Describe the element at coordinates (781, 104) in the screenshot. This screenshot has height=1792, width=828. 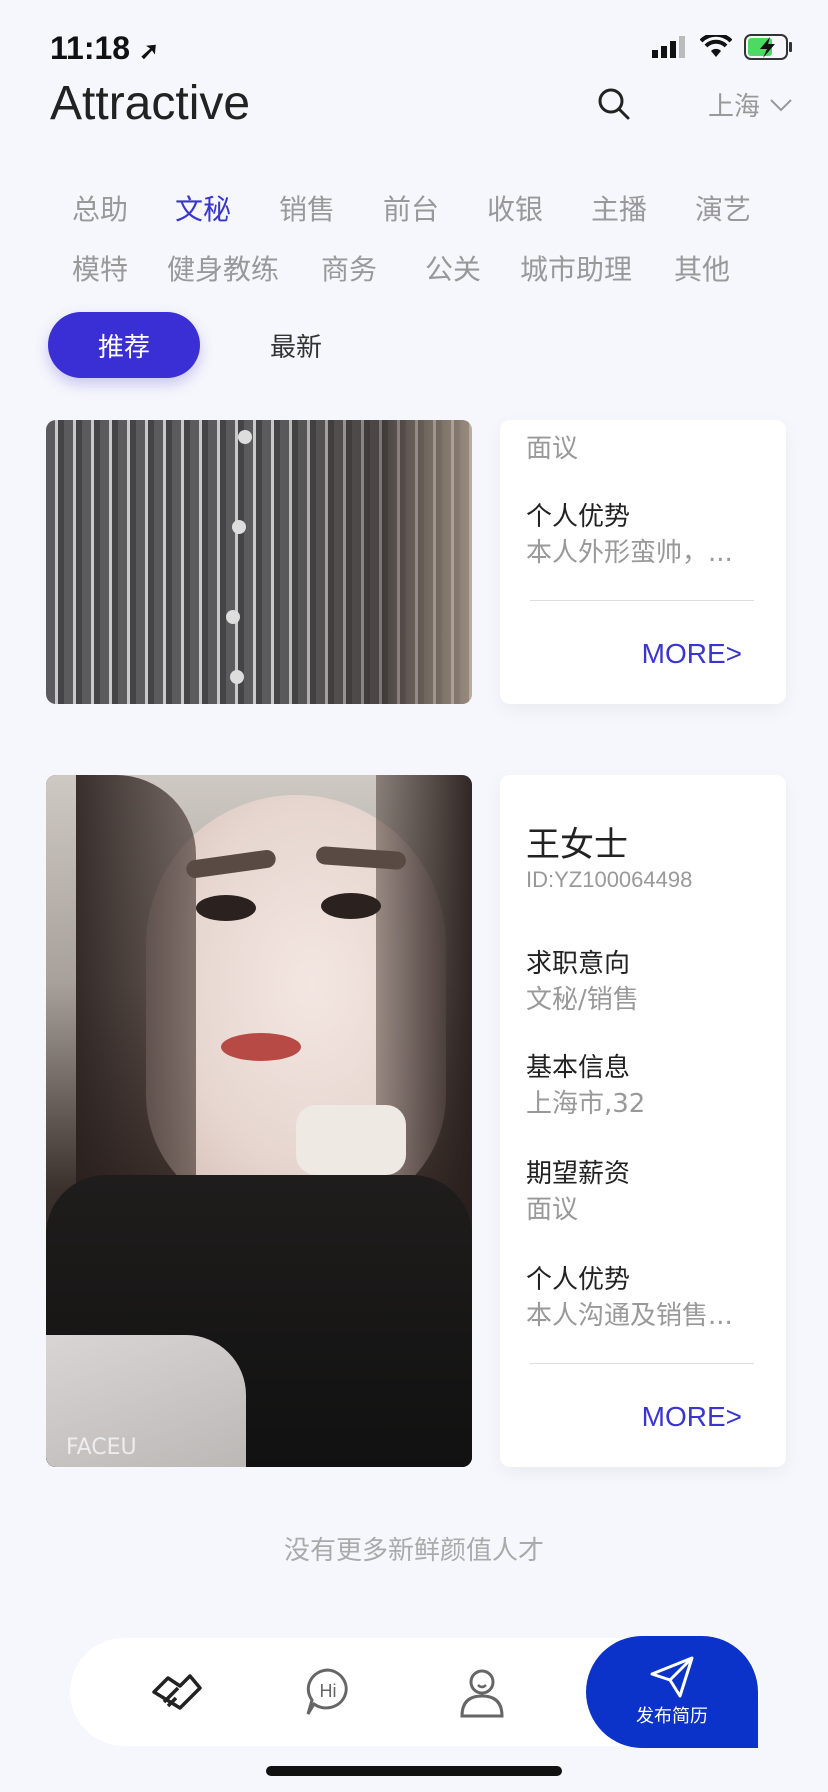
I see `chevron-down-icon` at that location.